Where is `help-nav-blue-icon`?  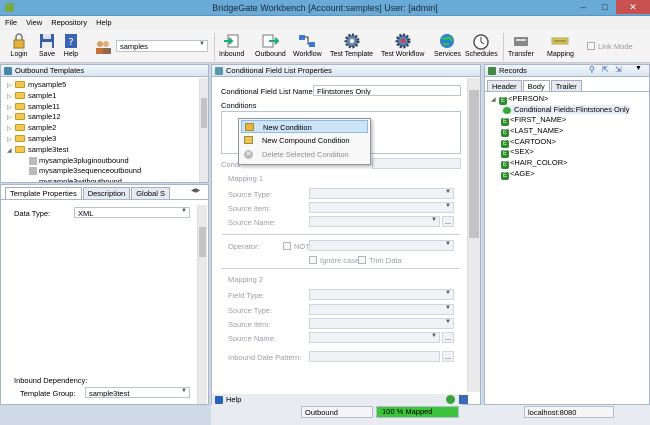 help-nav-blue-icon is located at coordinates (463, 399).